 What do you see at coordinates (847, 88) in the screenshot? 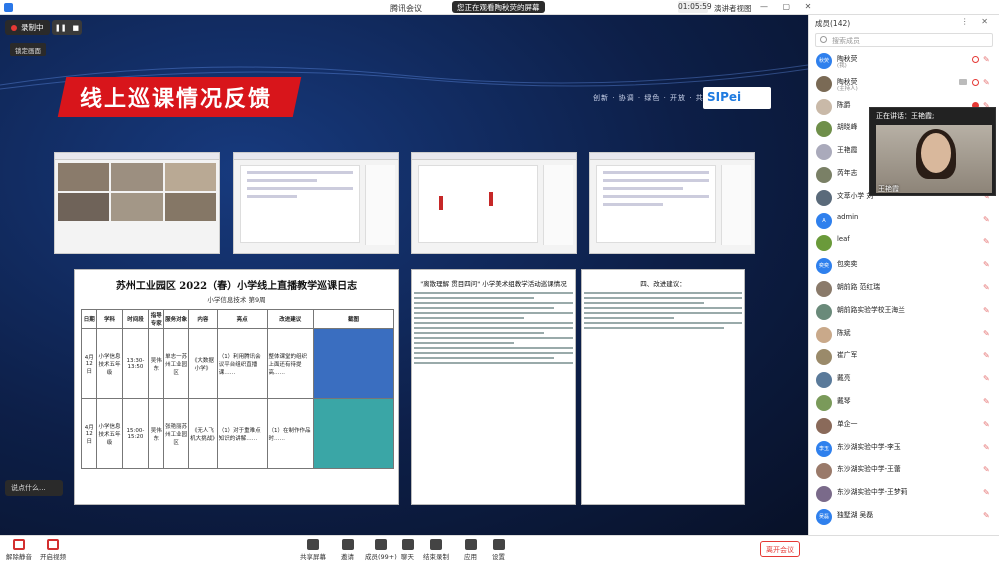
I see `member-role: (主持人)` at bounding box center [847, 88].